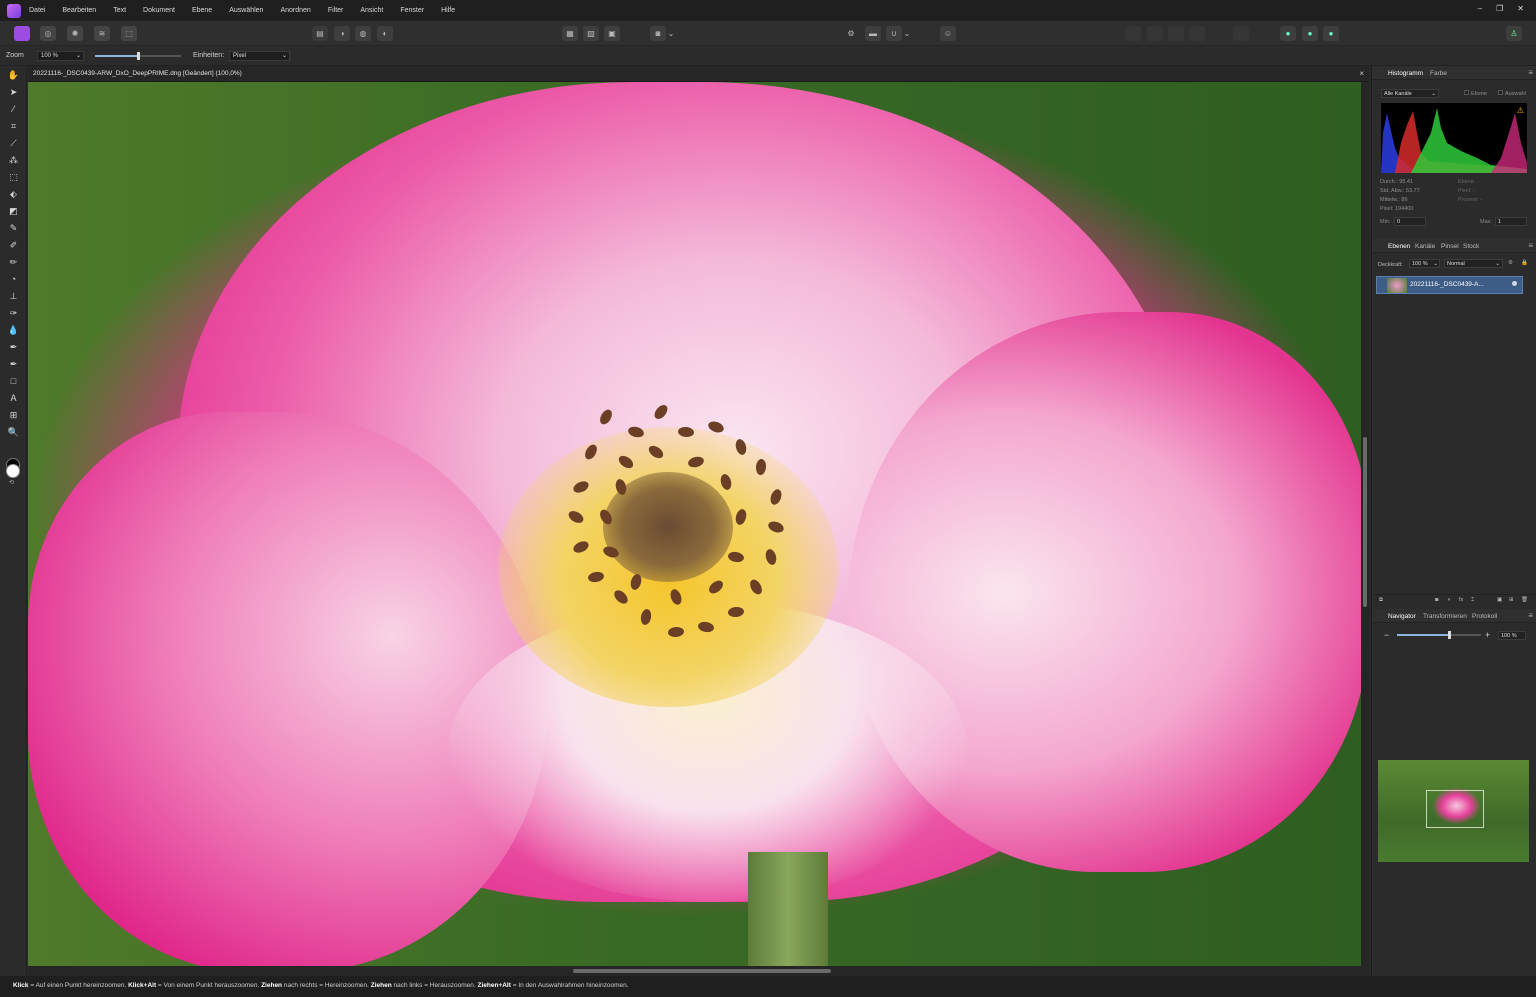  What do you see at coordinates (1176, 33) in the screenshot?
I see `arrange-forward-icon` at bounding box center [1176, 33].